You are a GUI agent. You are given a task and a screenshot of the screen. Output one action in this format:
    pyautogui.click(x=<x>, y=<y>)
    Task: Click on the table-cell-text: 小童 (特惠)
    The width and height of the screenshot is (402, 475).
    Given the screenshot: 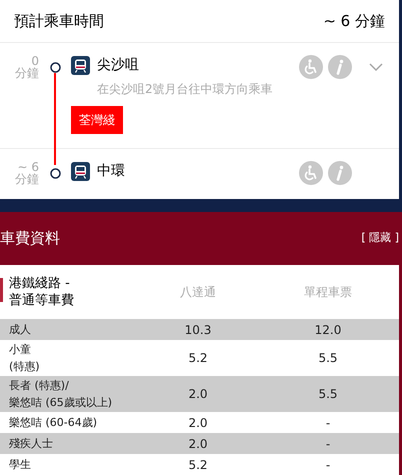 What is the action you would take?
    pyautogui.click(x=24, y=358)
    